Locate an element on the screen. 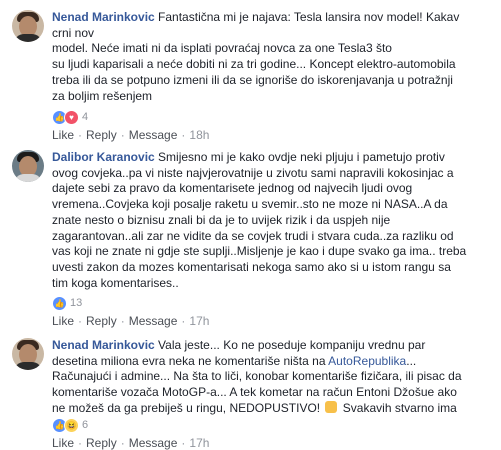 The image size is (501, 450). reactions: 👍 😆 6 is located at coordinates (70, 425).